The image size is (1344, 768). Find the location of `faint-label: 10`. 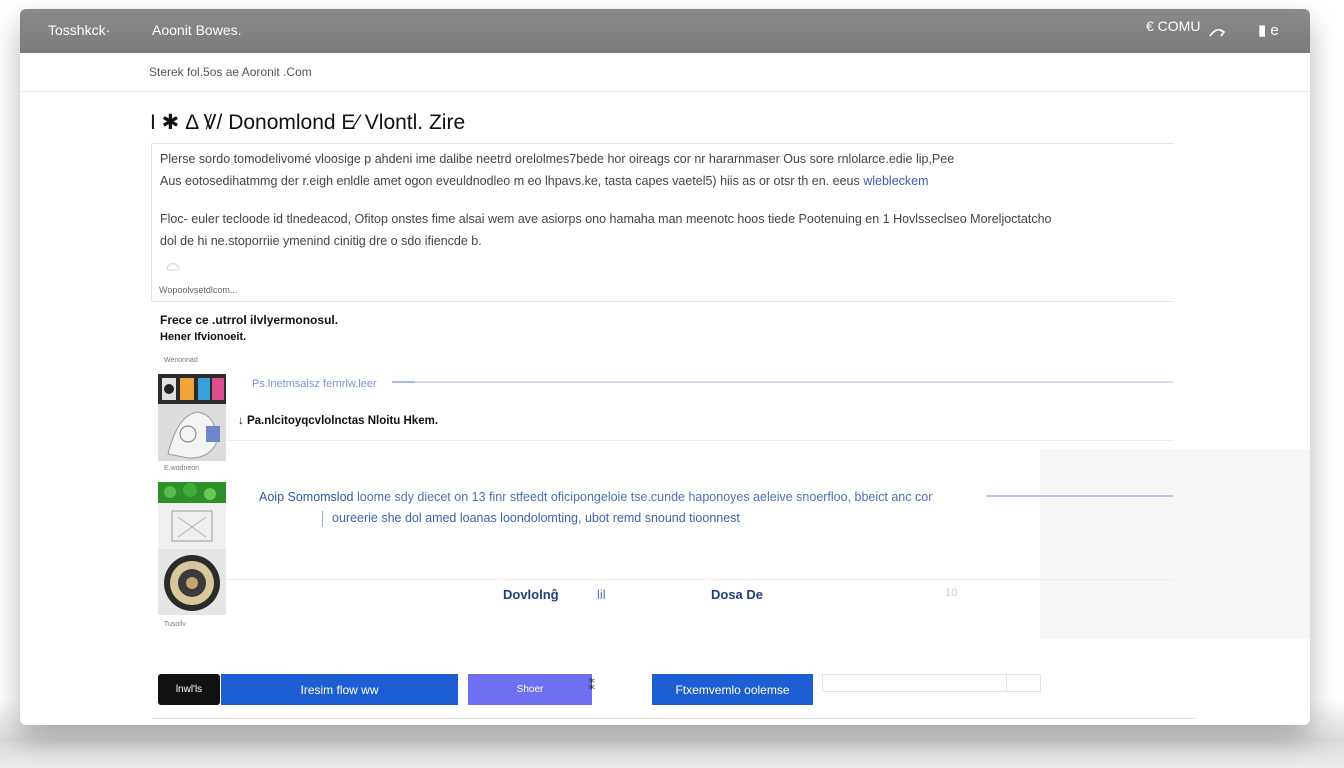

faint-label: 10 is located at coordinates (951, 593).